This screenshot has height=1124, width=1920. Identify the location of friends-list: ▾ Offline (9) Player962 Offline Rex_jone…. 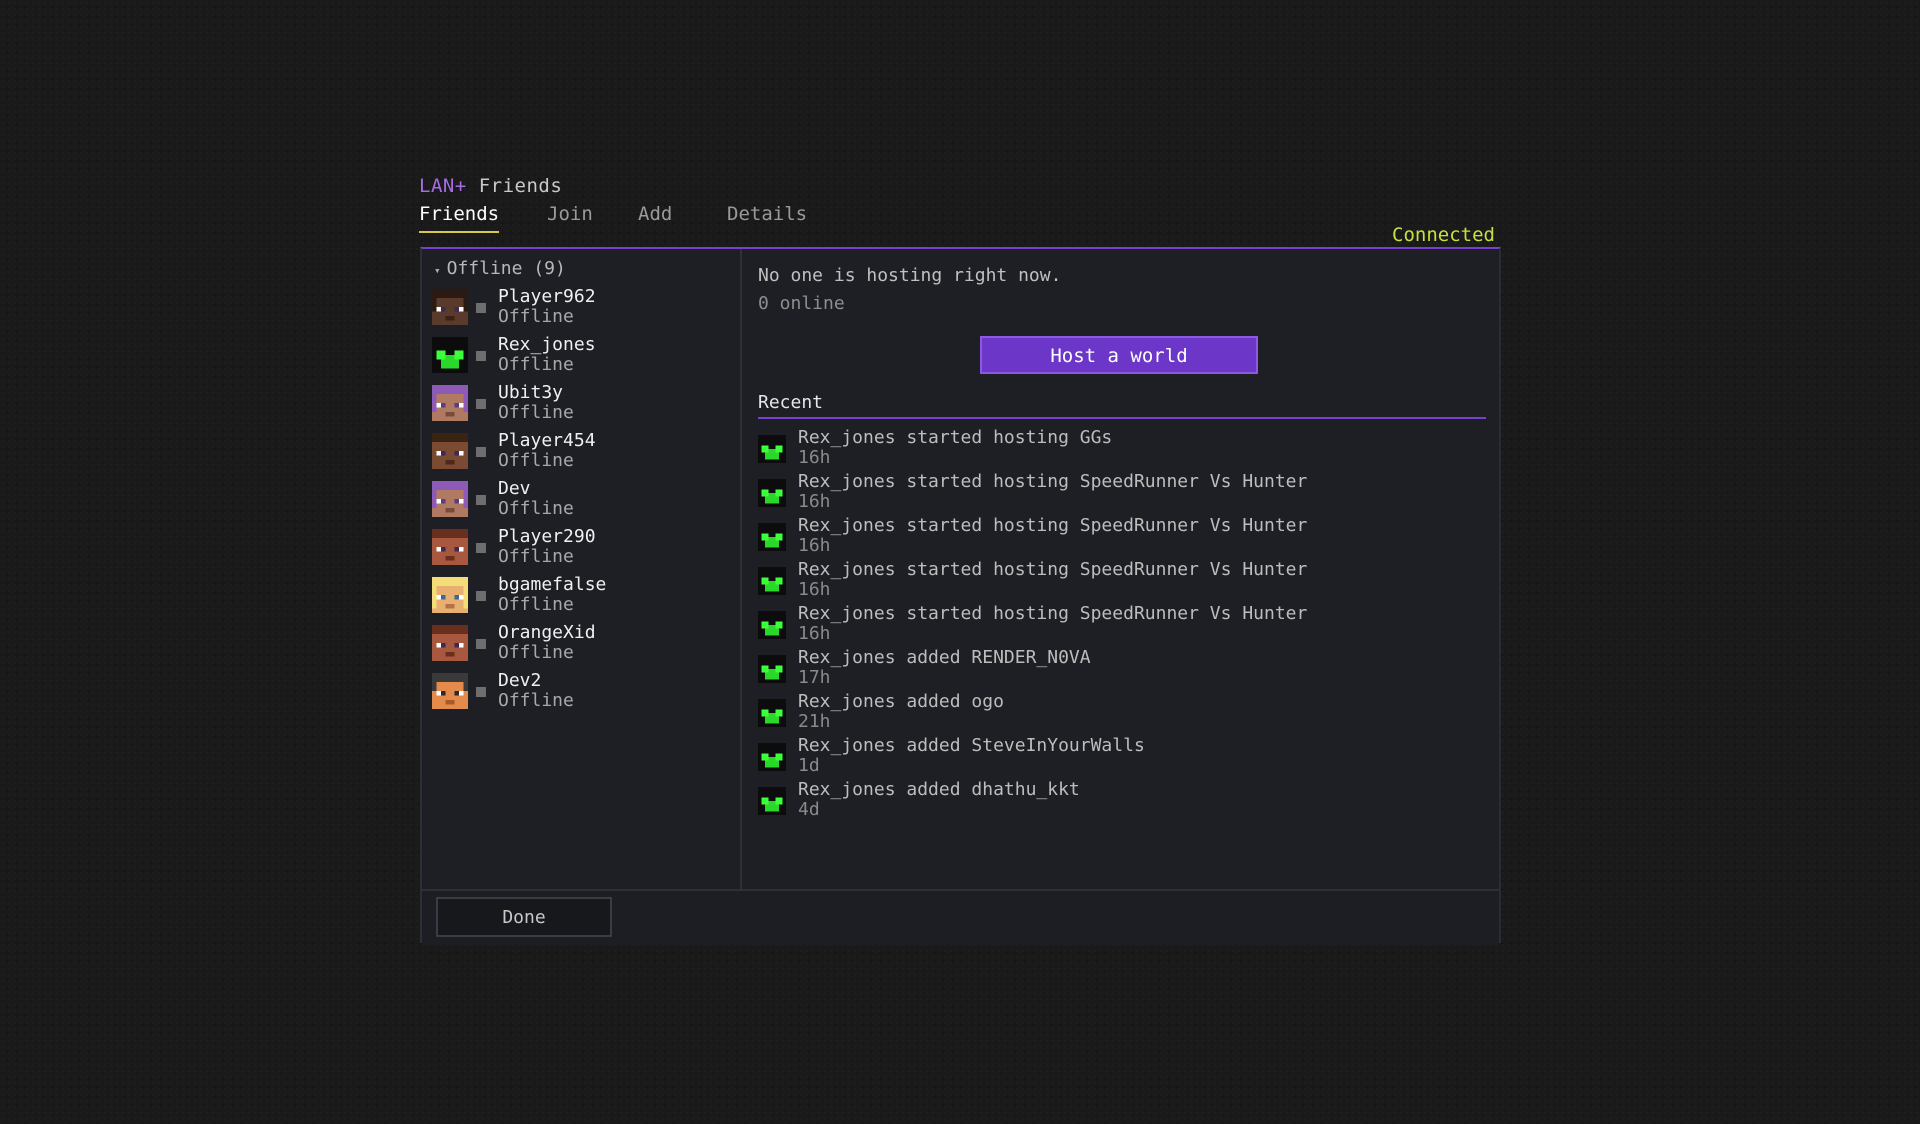
(582, 569).